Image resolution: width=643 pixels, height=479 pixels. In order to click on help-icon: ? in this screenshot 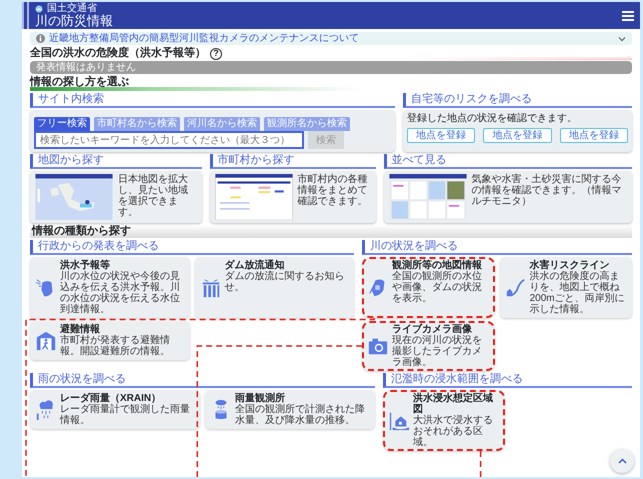, I will do `click(216, 54)`.